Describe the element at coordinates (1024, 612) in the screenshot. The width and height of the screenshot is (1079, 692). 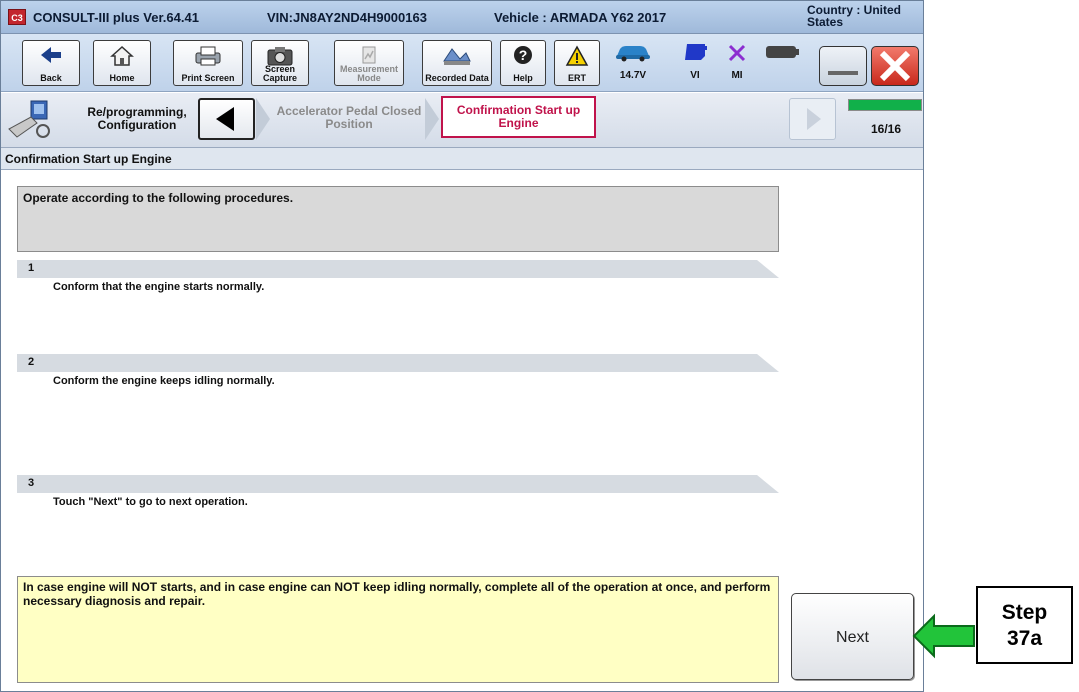
I see `step-callout-line1: Step` at that location.